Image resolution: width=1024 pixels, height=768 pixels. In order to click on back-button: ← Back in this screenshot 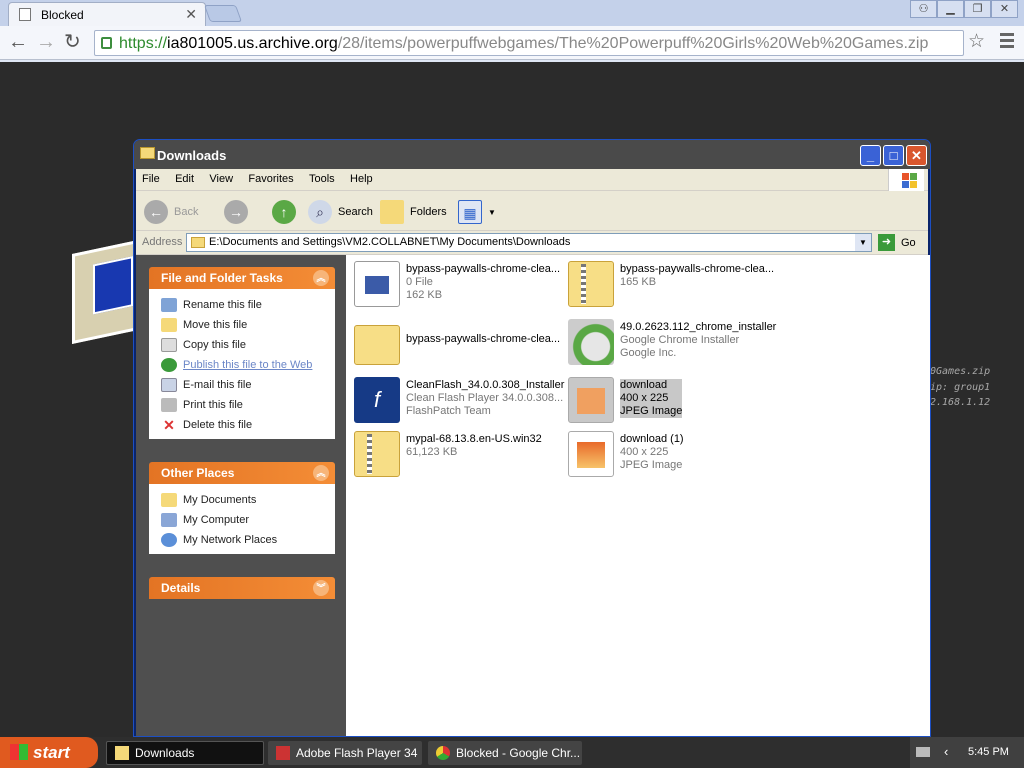, I will do `click(171, 212)`.